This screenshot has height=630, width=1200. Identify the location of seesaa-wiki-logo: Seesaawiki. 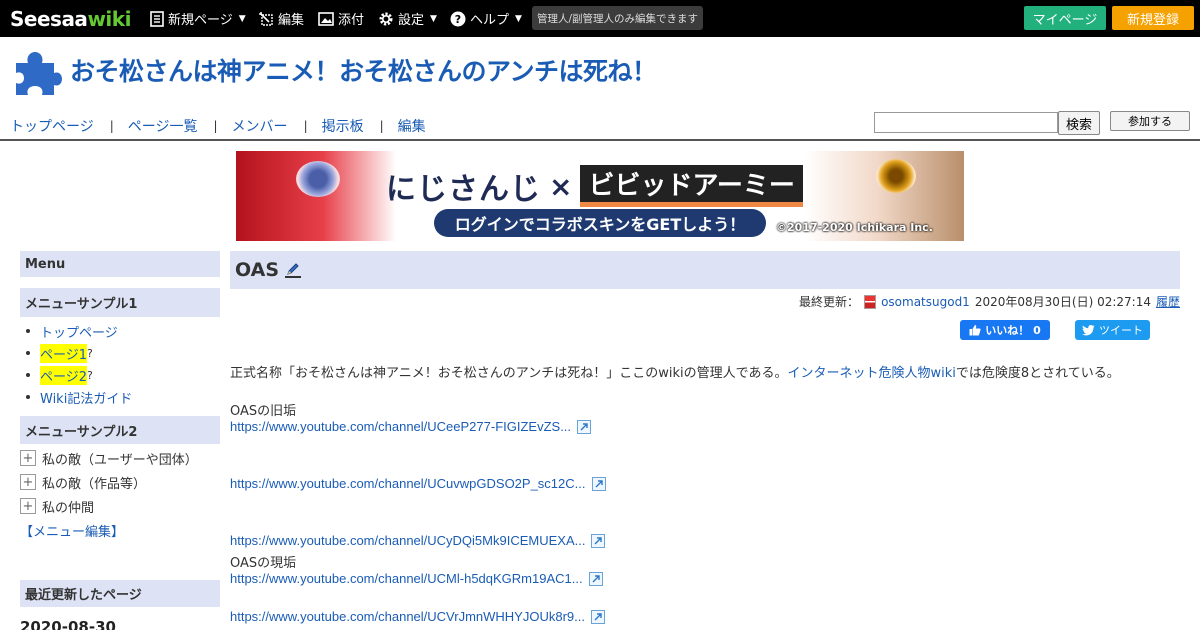
(70, 19).